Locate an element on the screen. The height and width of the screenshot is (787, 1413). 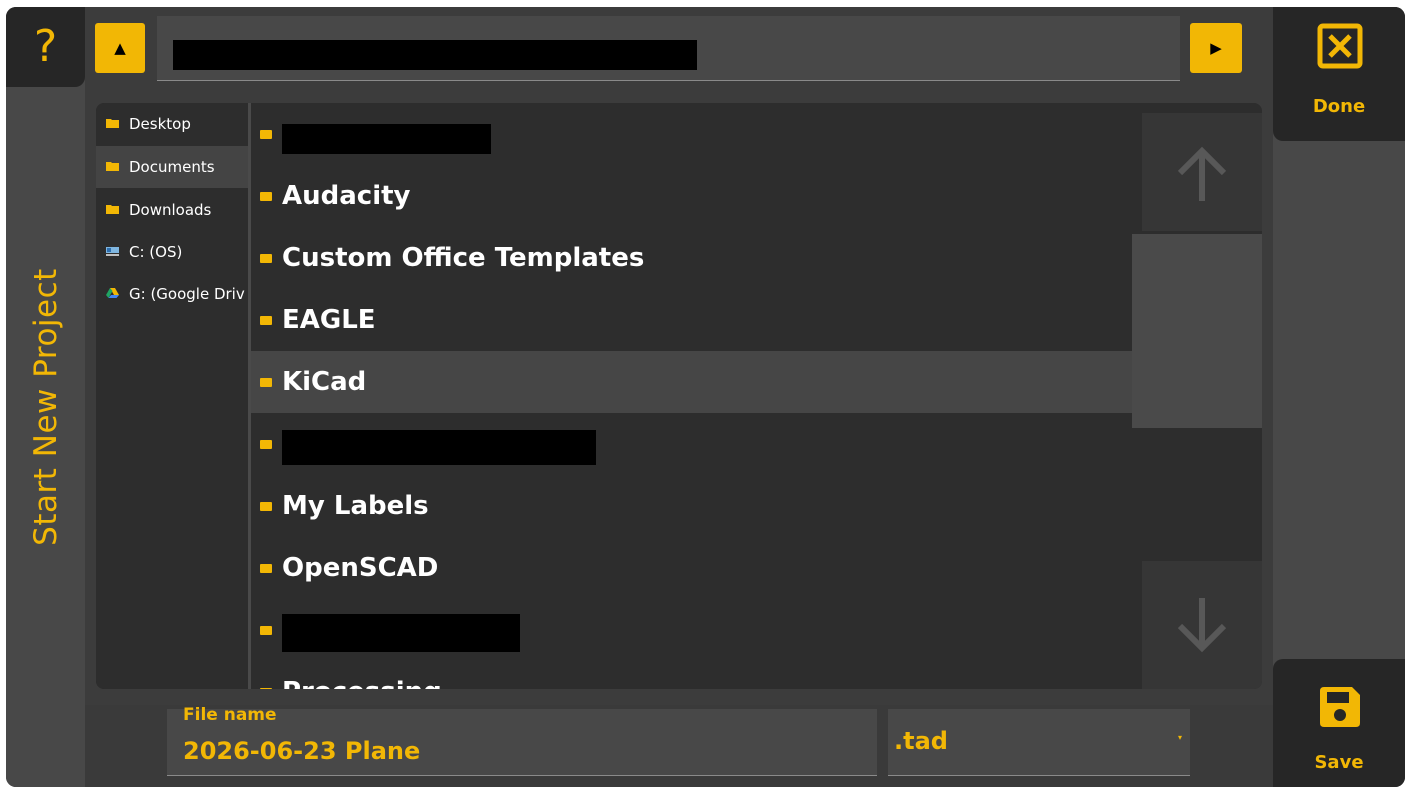
save-label: Save is located at coordinates (1339, 762).